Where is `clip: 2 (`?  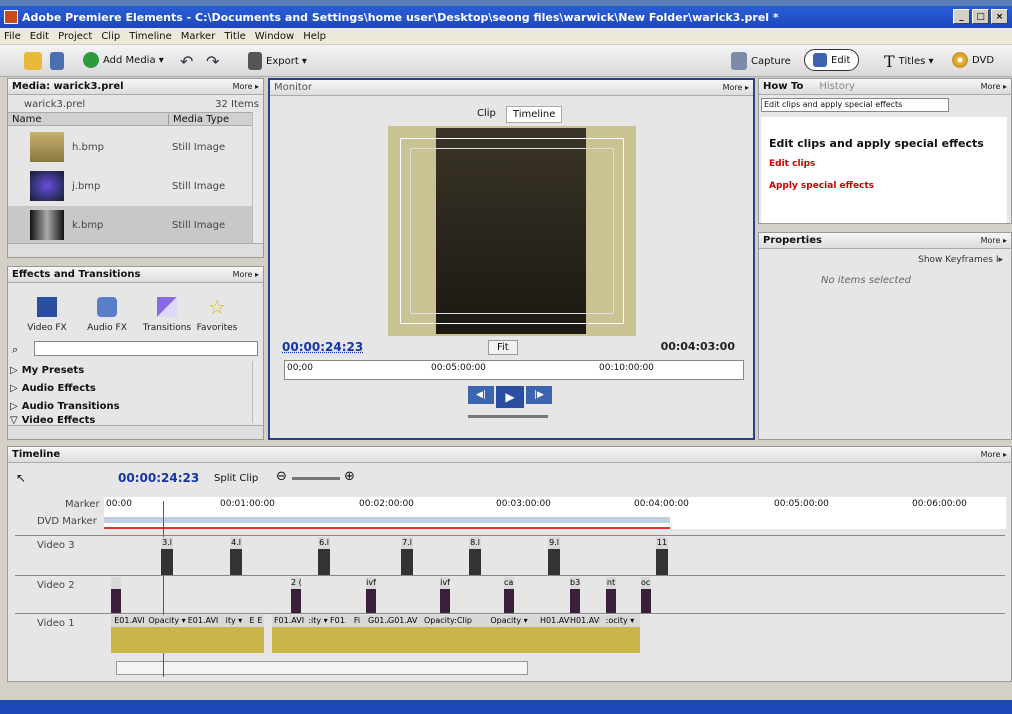 clip: 2 ( is located at coordinates (296, 595).